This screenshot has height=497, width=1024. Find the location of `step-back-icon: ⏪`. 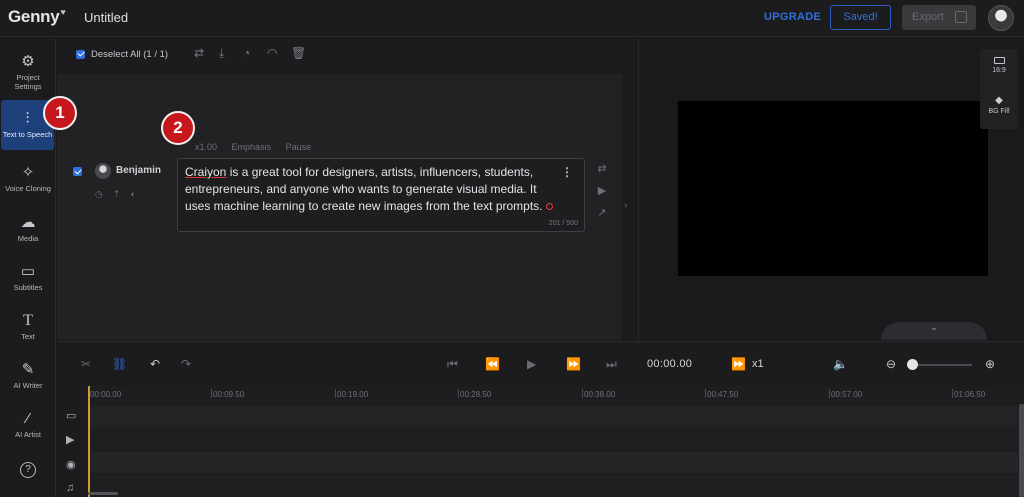

step-back-icon: ⏪ is located at coordinates (492, 364).